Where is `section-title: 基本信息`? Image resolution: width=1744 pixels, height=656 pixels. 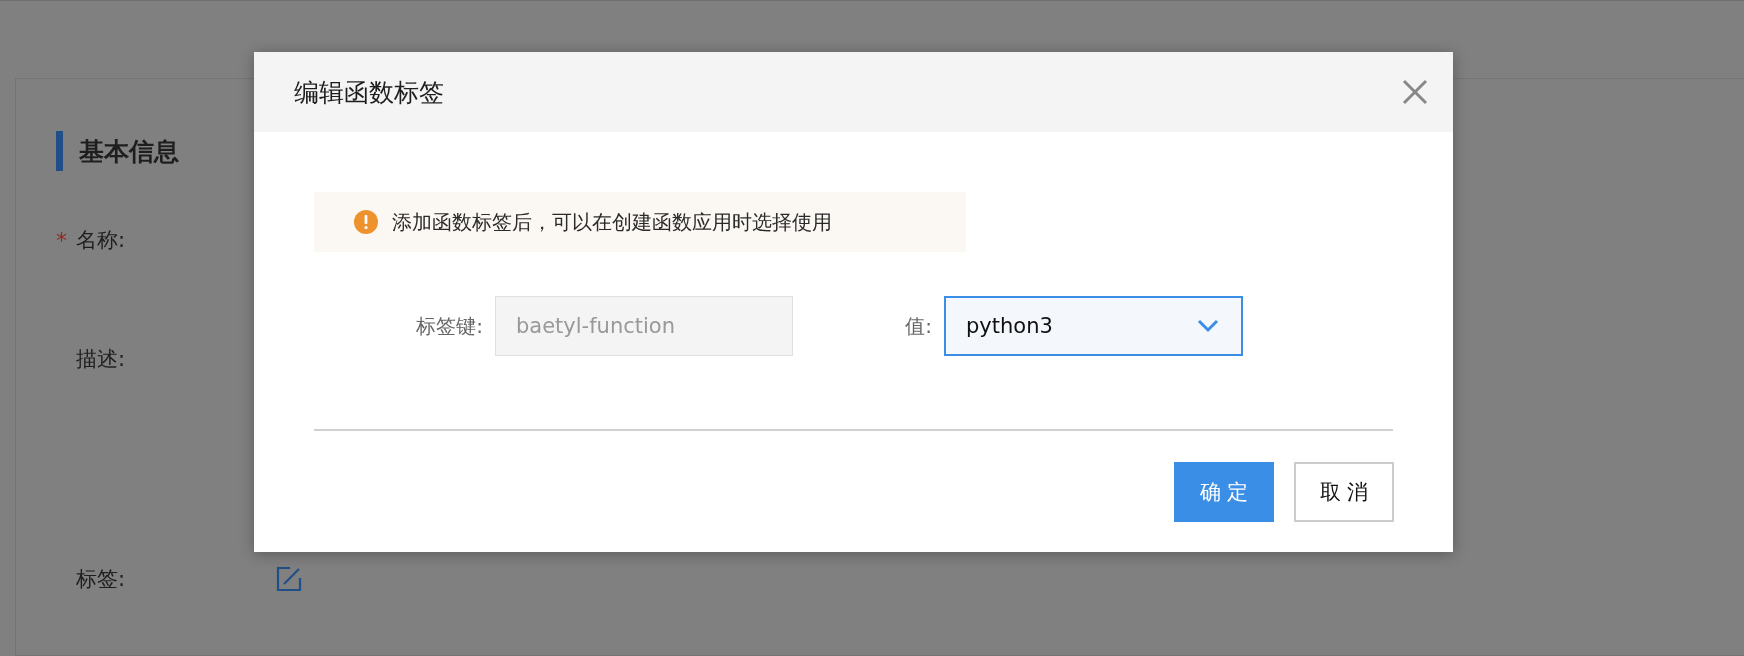 section-title: 基本信息 is located at coordinates (129, 151).